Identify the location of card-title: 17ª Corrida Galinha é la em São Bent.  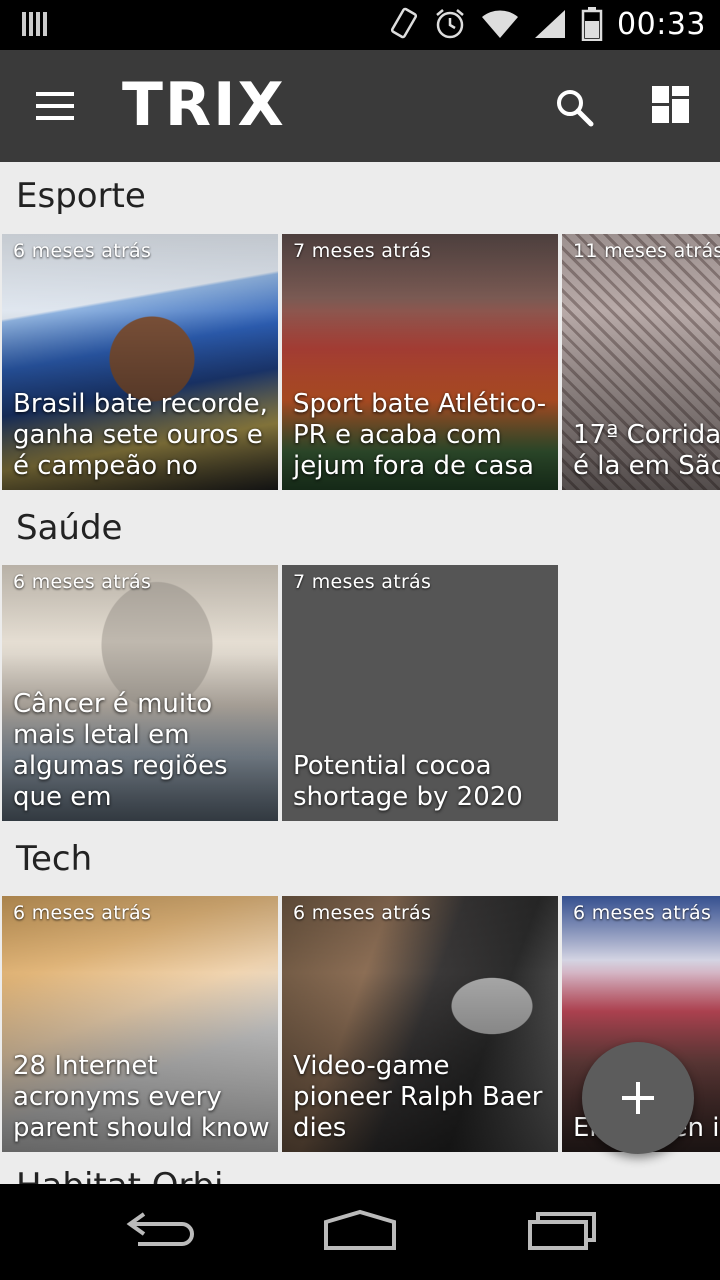
(646, 450).